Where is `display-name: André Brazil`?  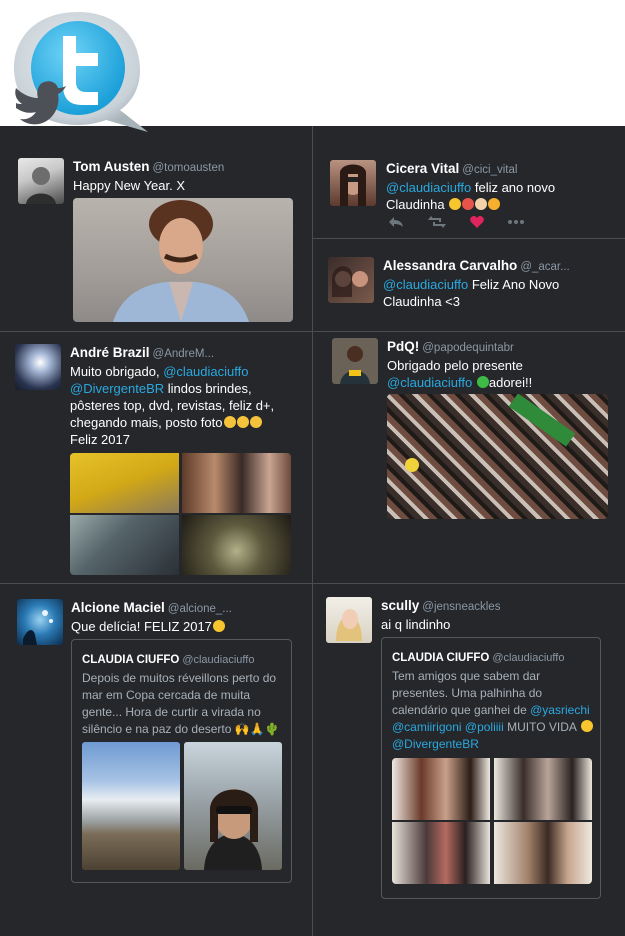
display-name: André Brazil is located at coordinates (110, 352).